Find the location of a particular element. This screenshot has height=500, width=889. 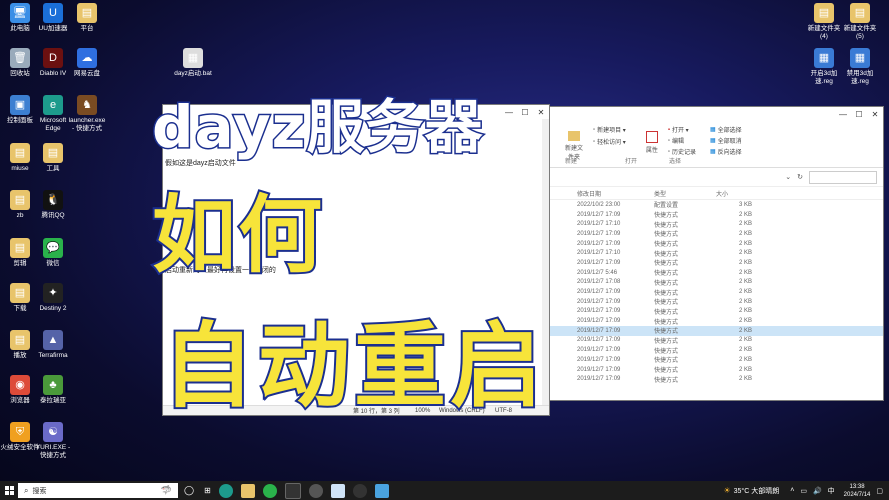

select-none-button: ▦ 全部取消 is located at coordinates (726, 140).